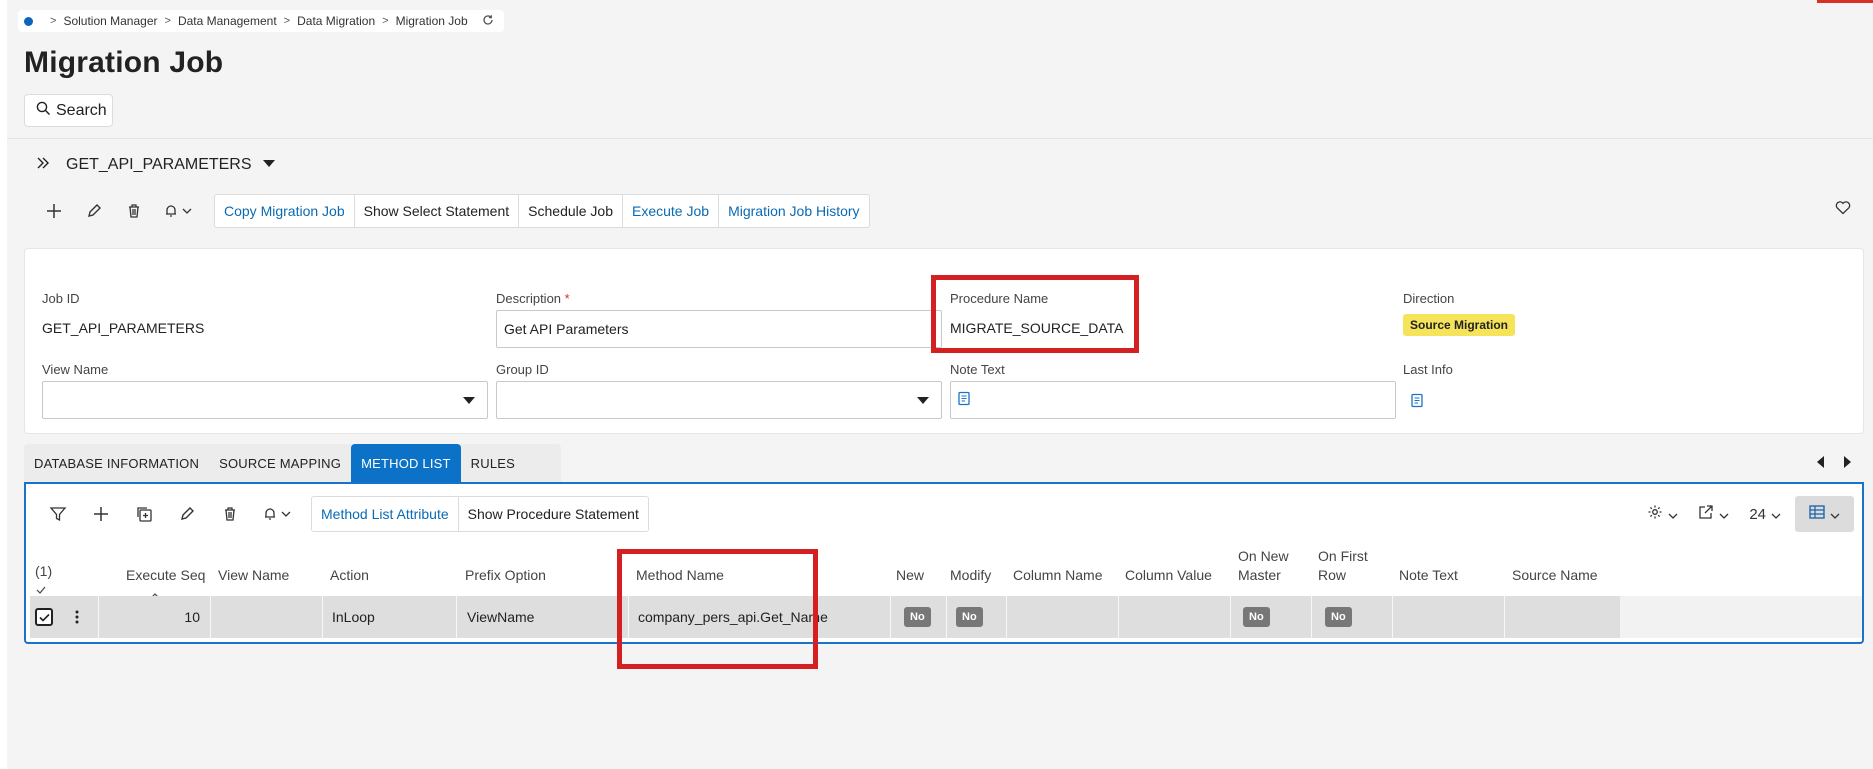 The image size is (1873, 769). I want to click on column-header-prefix-option: Prefix Option, so click(505, 575).